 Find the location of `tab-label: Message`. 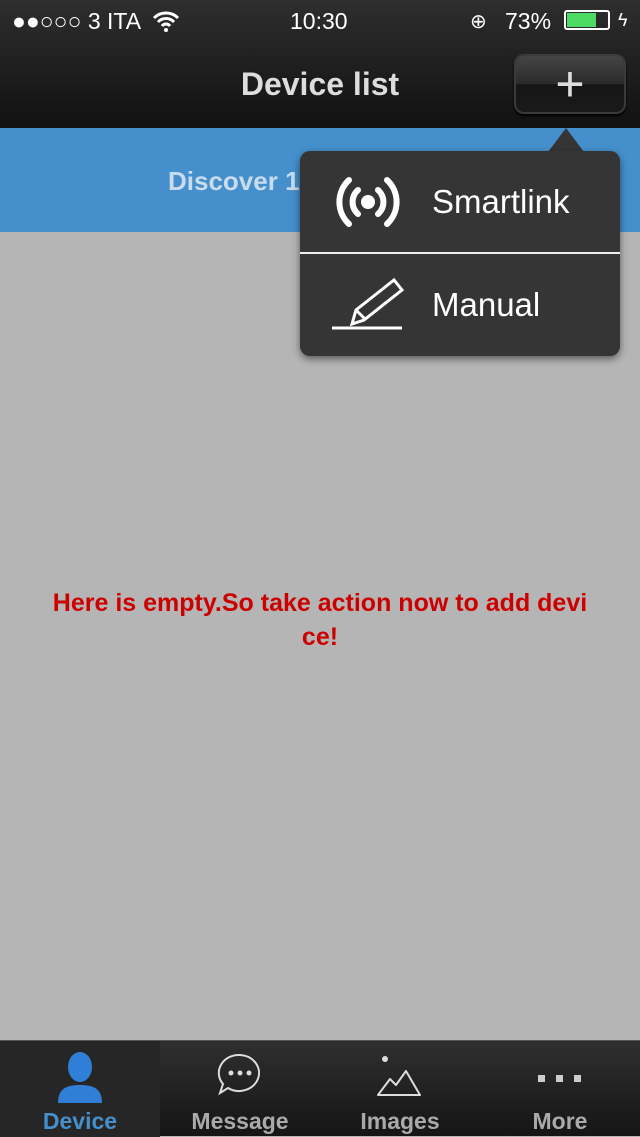

tab-label: Message is located at coordinates (240, 1121).